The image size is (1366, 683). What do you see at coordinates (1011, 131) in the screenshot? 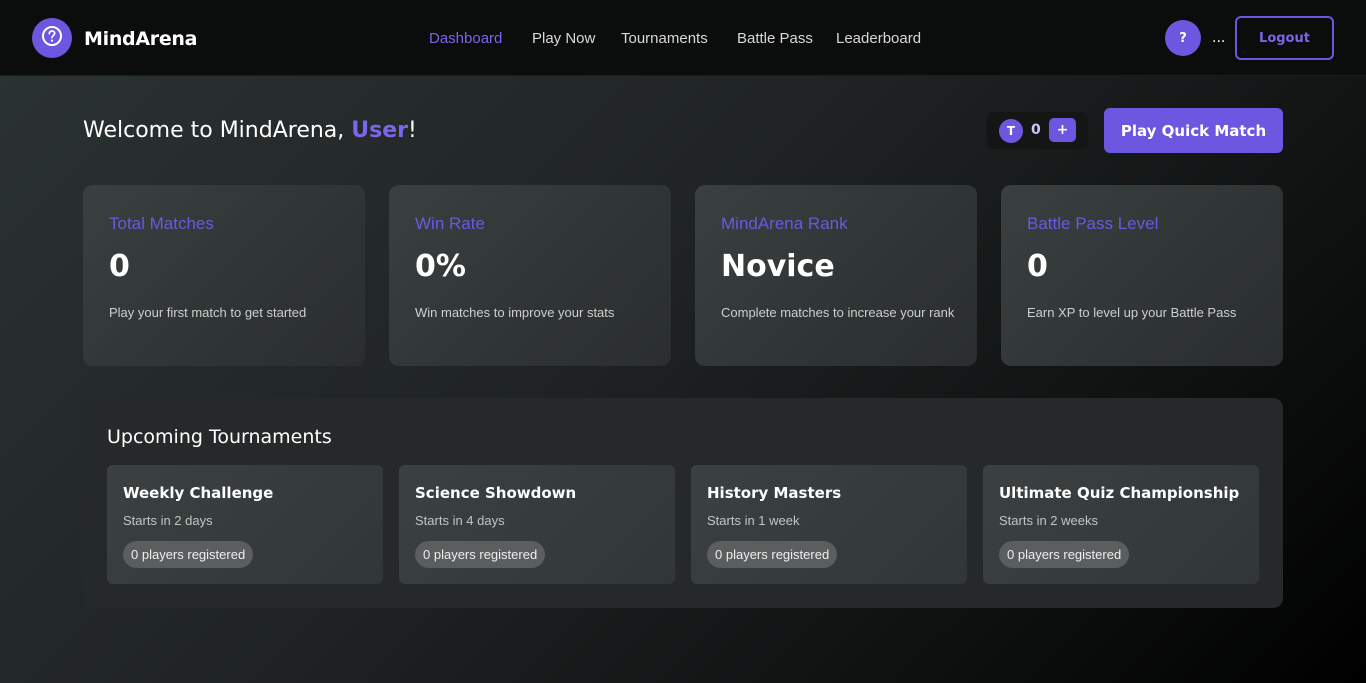
I see `token-icon: T` at bounding box center [1011, 131].